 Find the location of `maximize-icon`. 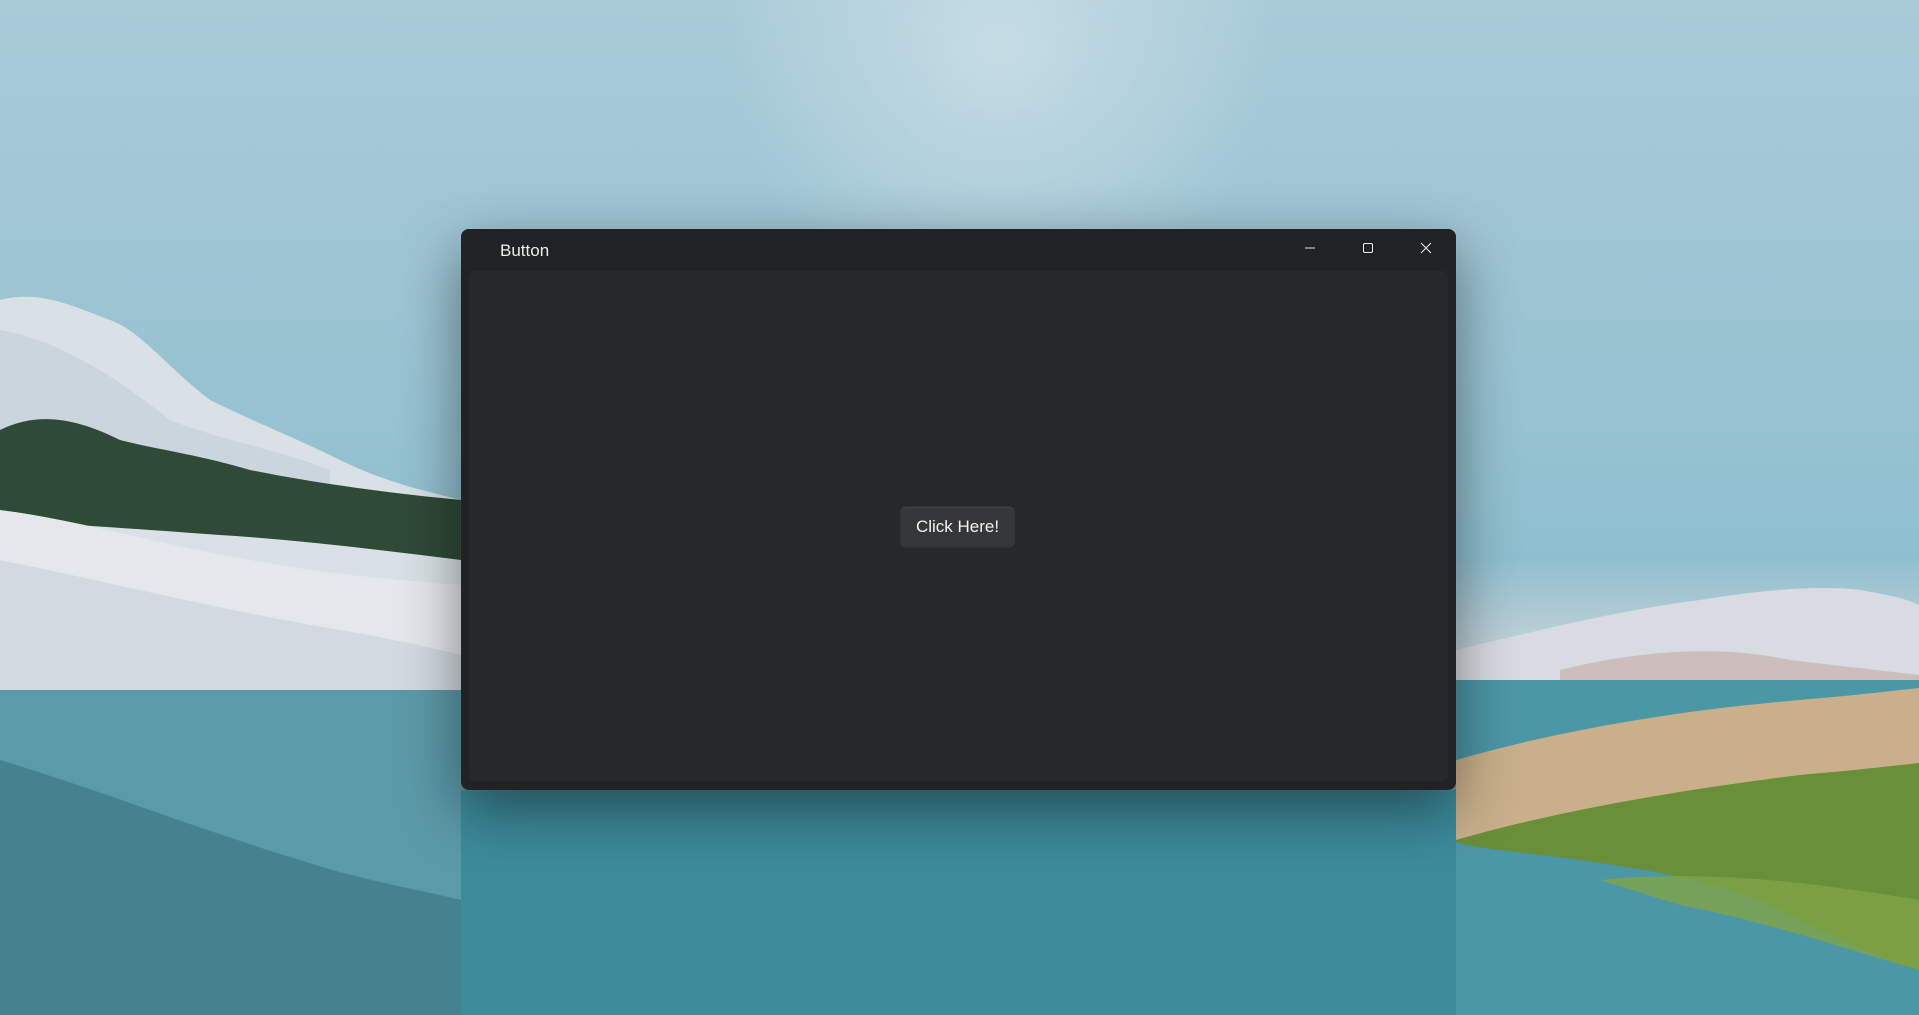

maximize-icon is located at coordinates (1368, 248).